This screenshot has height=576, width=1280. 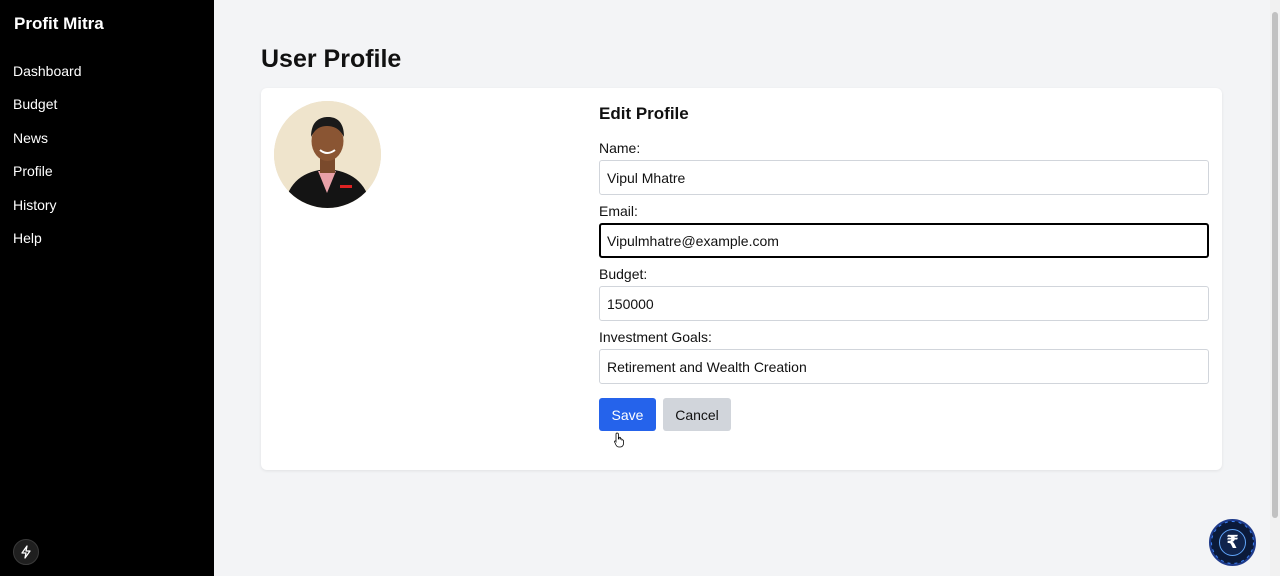 What do you see at coordinates (1275, 265) in the screenshot?
I see `scrollbar-thumb` at bounding box center [1275, 265].